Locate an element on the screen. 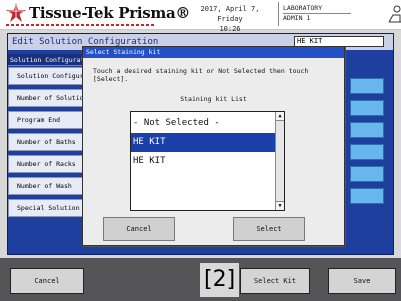 This screenshot has height=301, width=401. callout-label: [2] is located at coordinates (220, 280).